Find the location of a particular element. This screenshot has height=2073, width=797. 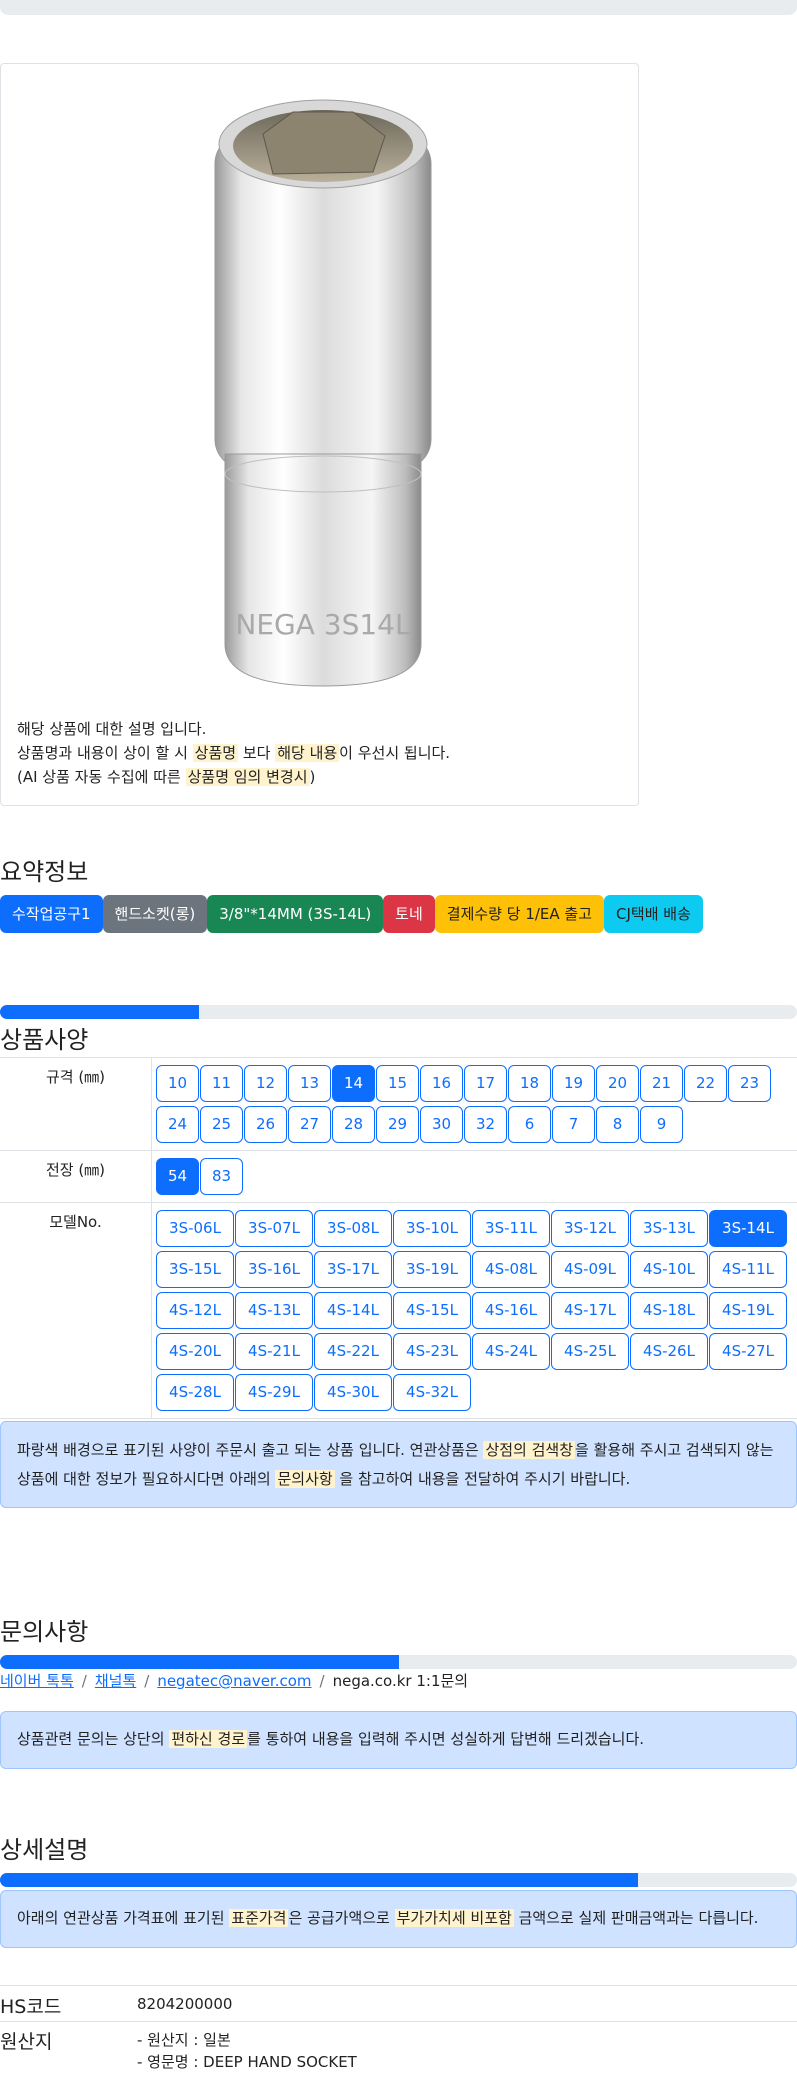

spec-row-length: 전장 (㎜) 5483 is located at coordinates (398, 1177).